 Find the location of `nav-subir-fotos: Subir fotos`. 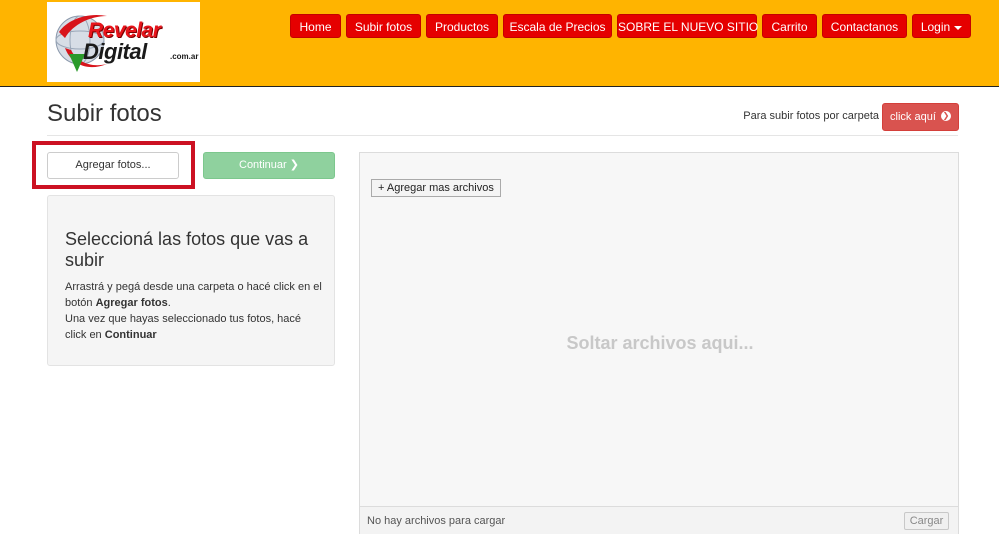

nav-subir-fotos: Subir fotos is located at coordinates (383, 26).